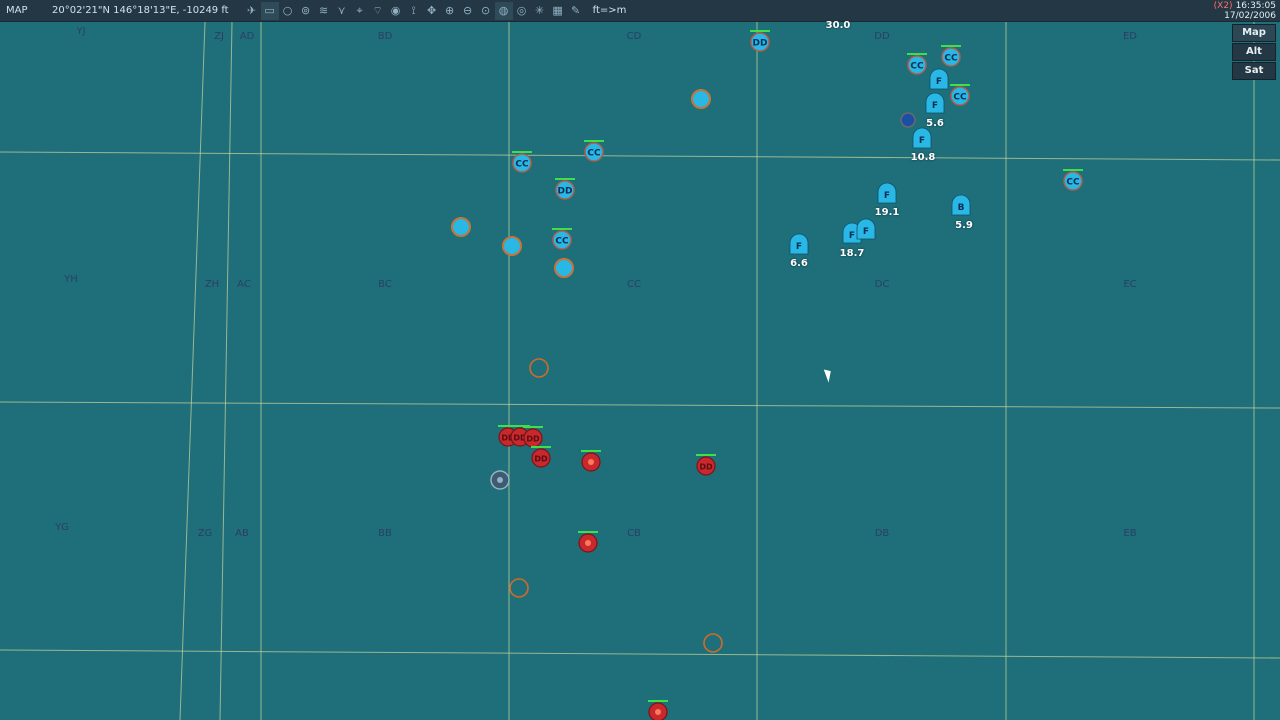 The image size is (1280, 720). Describe the element at coordinates (342, 11) in the screenshot. I see `waypoint-icon: ⋎` at that location.